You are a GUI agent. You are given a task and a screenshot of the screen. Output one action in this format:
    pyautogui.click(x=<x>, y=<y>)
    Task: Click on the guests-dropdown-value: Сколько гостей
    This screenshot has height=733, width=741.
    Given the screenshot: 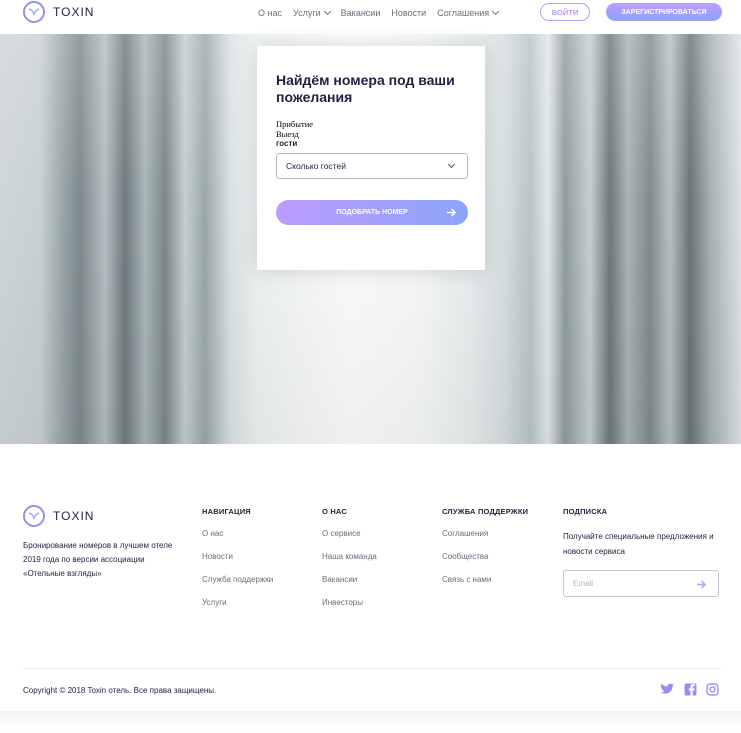 What is the action you would take?
    pyautogui.click(x=316, y=166)
    